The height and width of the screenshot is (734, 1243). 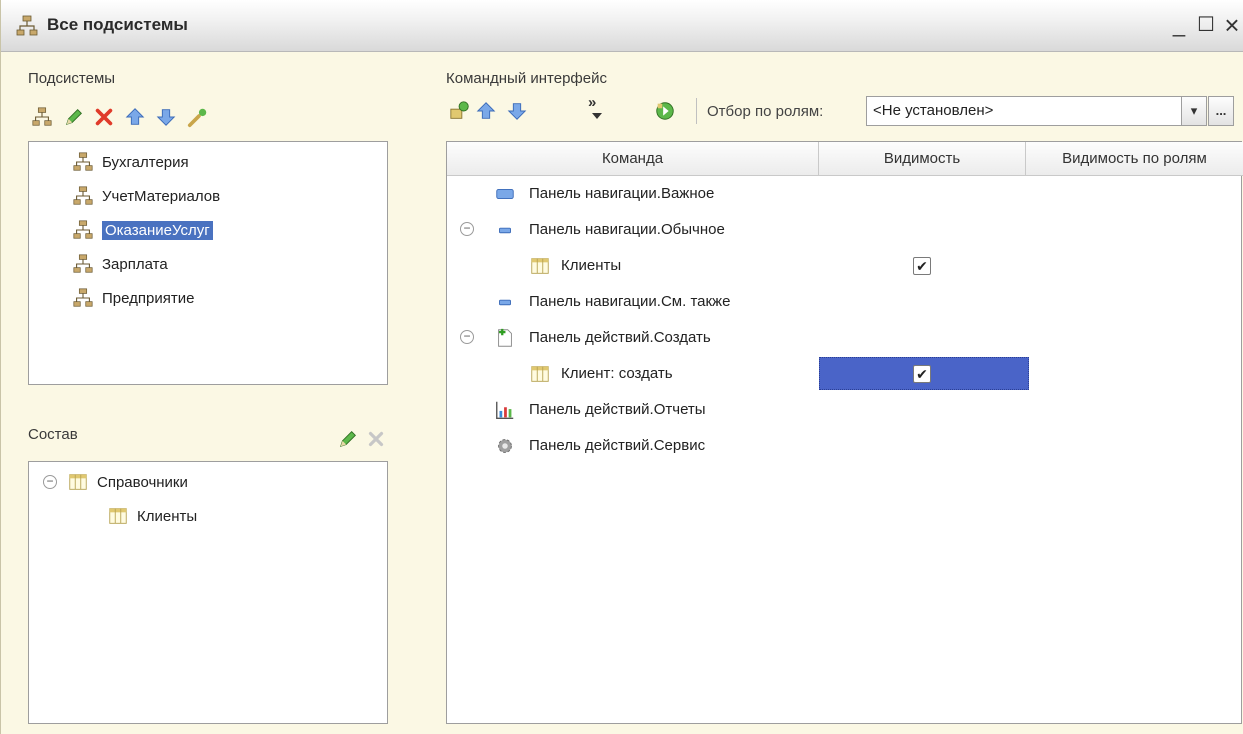 I want to click on command-label: Панель действий.Сервис, so click(x=617, y=445).